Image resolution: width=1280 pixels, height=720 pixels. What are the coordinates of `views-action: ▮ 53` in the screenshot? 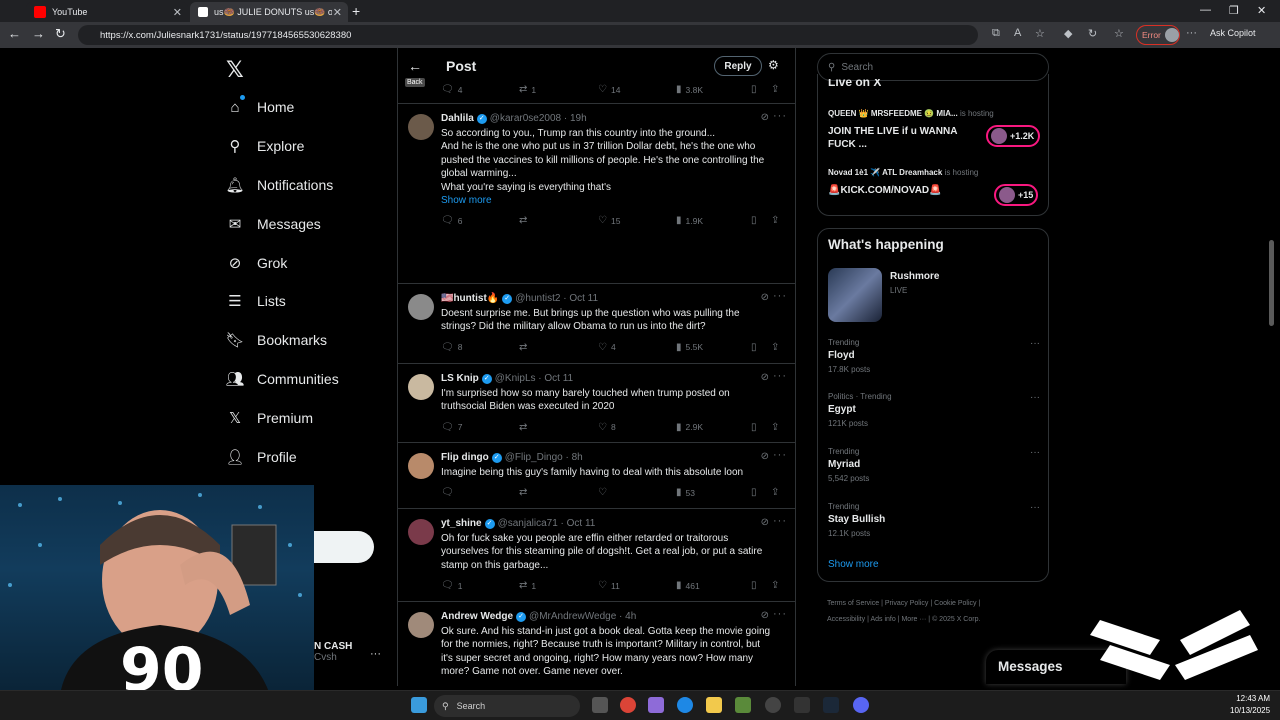 It's located at (685, 492).